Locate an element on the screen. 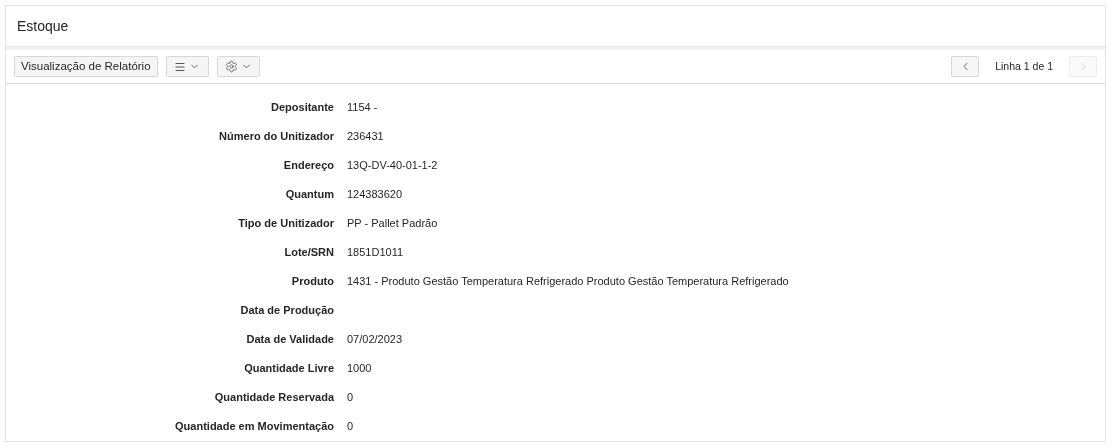 The height and width of the screenshot is (448, 1113). actions-menu-button is located at coordinates (187, 67).